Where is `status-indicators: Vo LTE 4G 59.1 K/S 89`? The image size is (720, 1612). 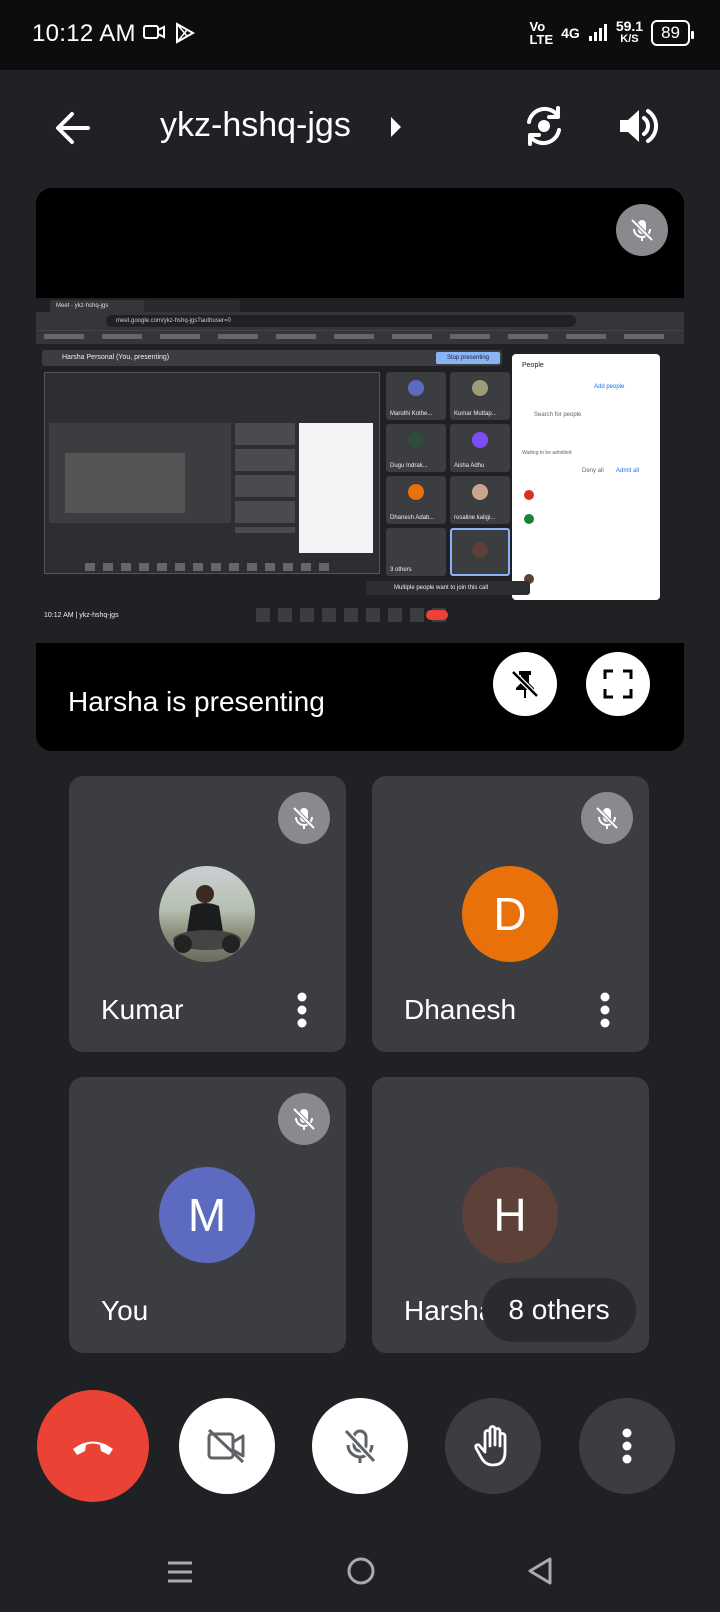 status-indicators: Vo LTE 4G 59.1 K/S 89 is located at coordinates (611, 32).